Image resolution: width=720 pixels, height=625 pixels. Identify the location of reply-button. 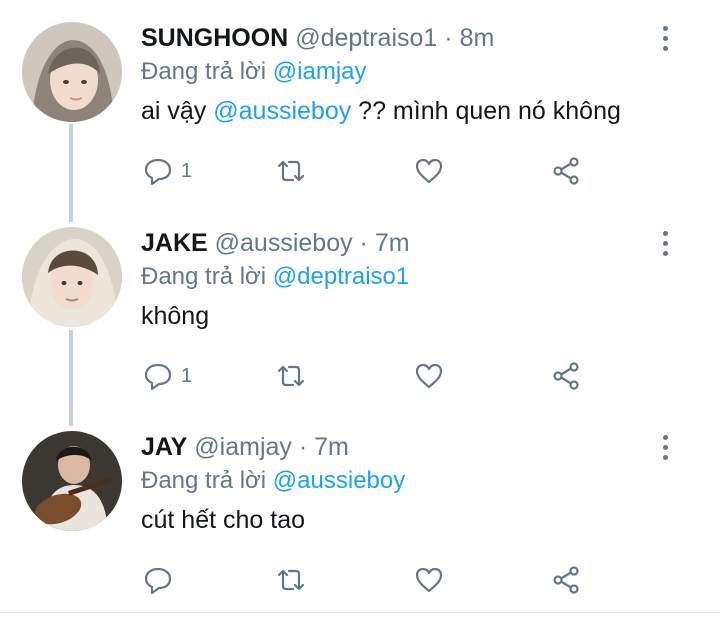
(162, 580).